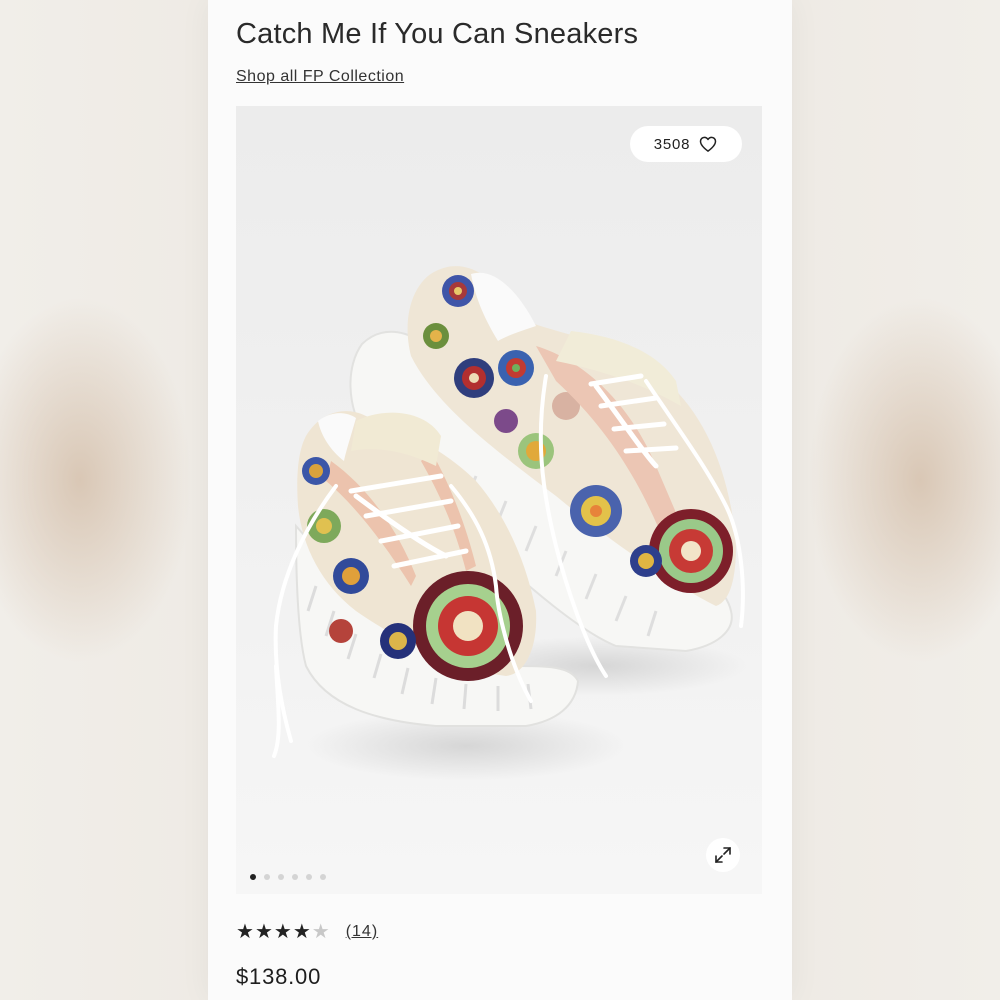  Describe the element at coordinates (362, 932) in the screenshot. I see `review-count-link: (14)` at that location.